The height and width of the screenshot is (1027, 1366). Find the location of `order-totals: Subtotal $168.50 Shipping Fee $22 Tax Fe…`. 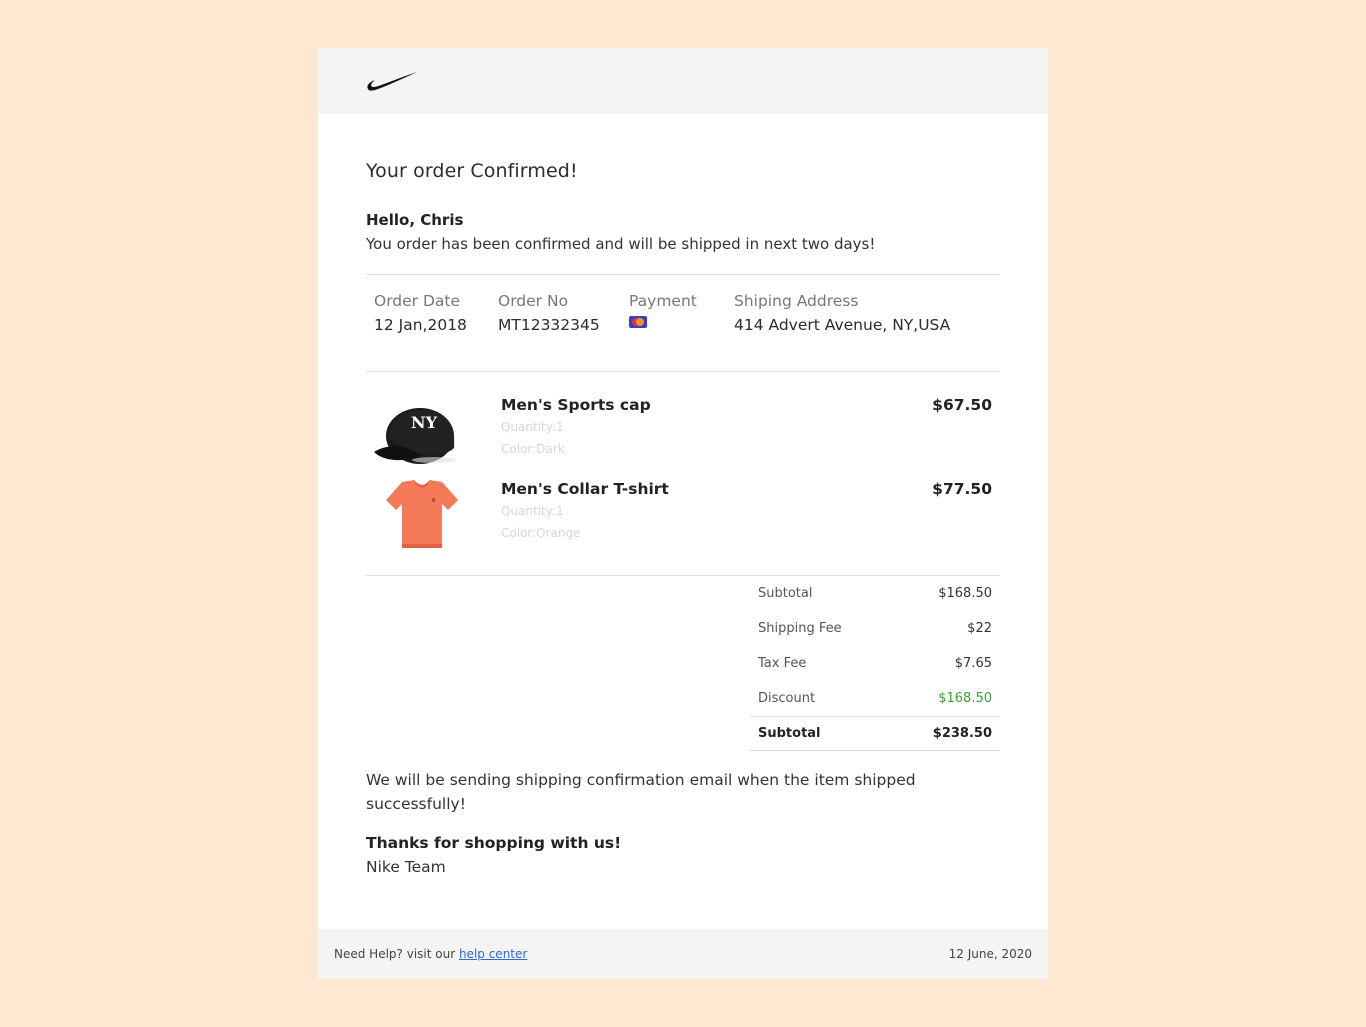

order-totals: Subtotal $168.50 Shipping Fee $22 Tax Fe… is located at coordinates (875, 663).